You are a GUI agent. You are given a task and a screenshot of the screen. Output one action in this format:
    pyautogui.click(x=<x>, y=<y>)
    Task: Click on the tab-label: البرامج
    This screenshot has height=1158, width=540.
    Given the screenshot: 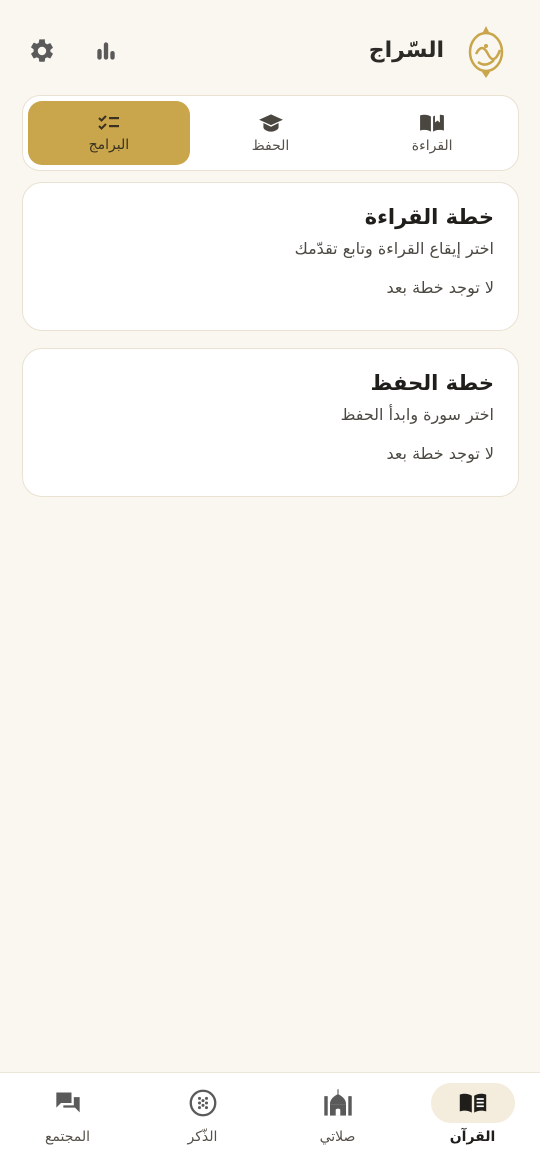 What is the action you would take?
    pyautogui.click(x=109, y=145)
    